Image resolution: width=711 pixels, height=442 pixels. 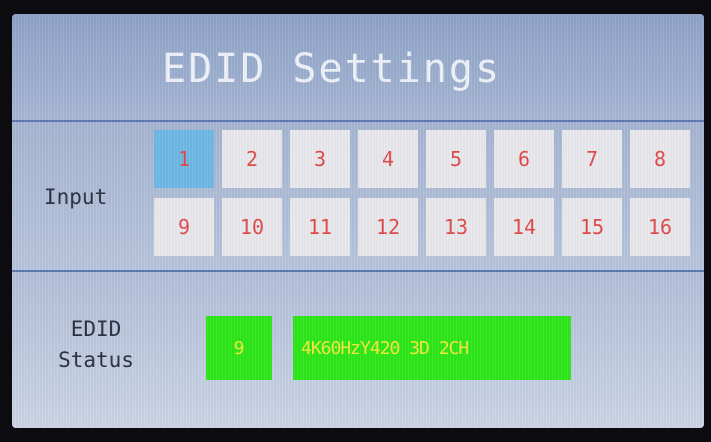 I want to click on input-button-1: 1, so click(x=184, y=159).